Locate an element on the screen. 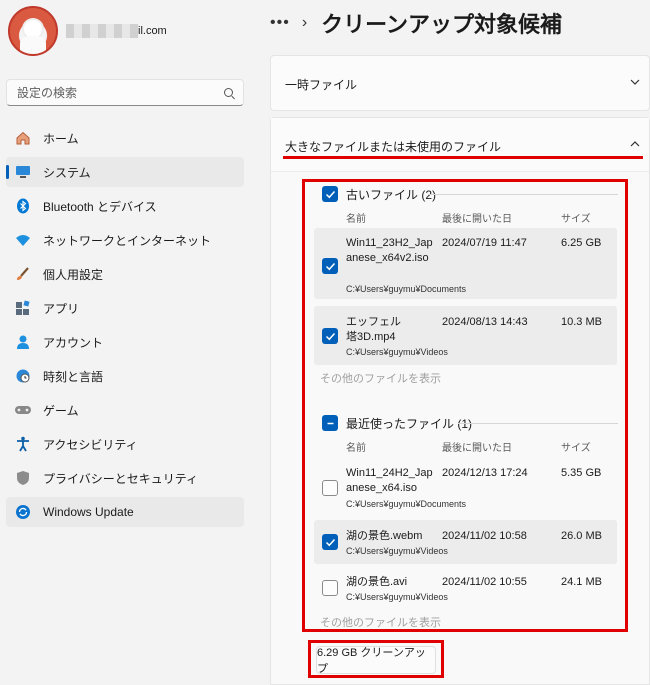  profile: il.com is located at coordinates (87, 31).